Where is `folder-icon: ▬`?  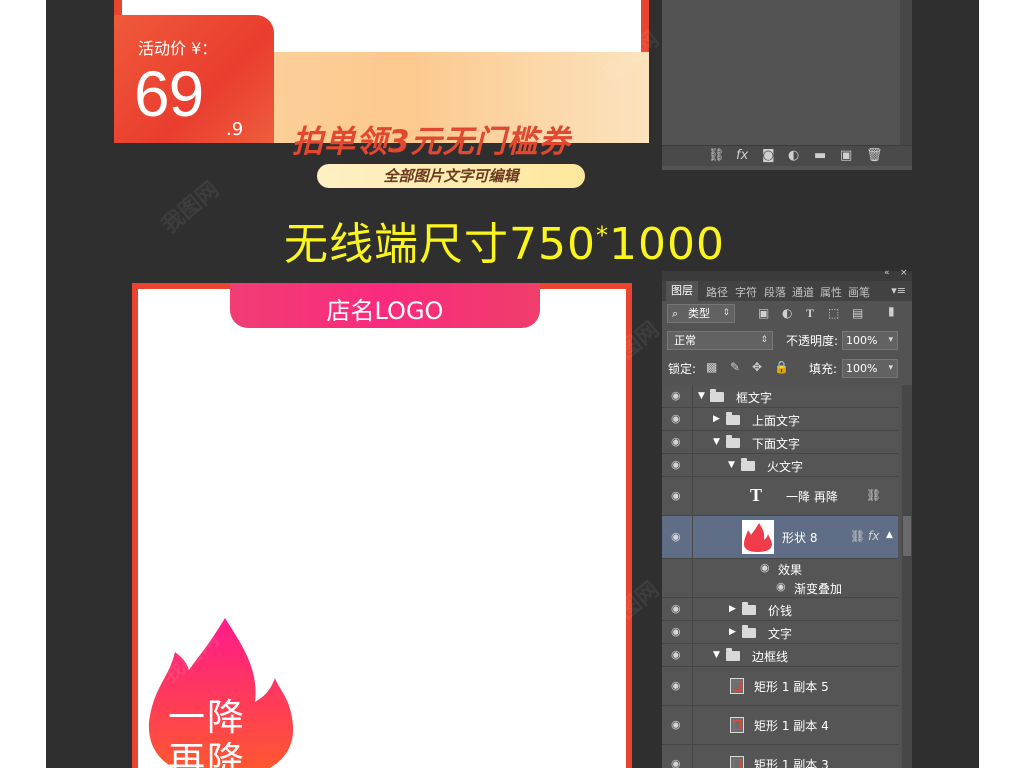 folder-icon: ▬ is located at coordinates (820, 155).